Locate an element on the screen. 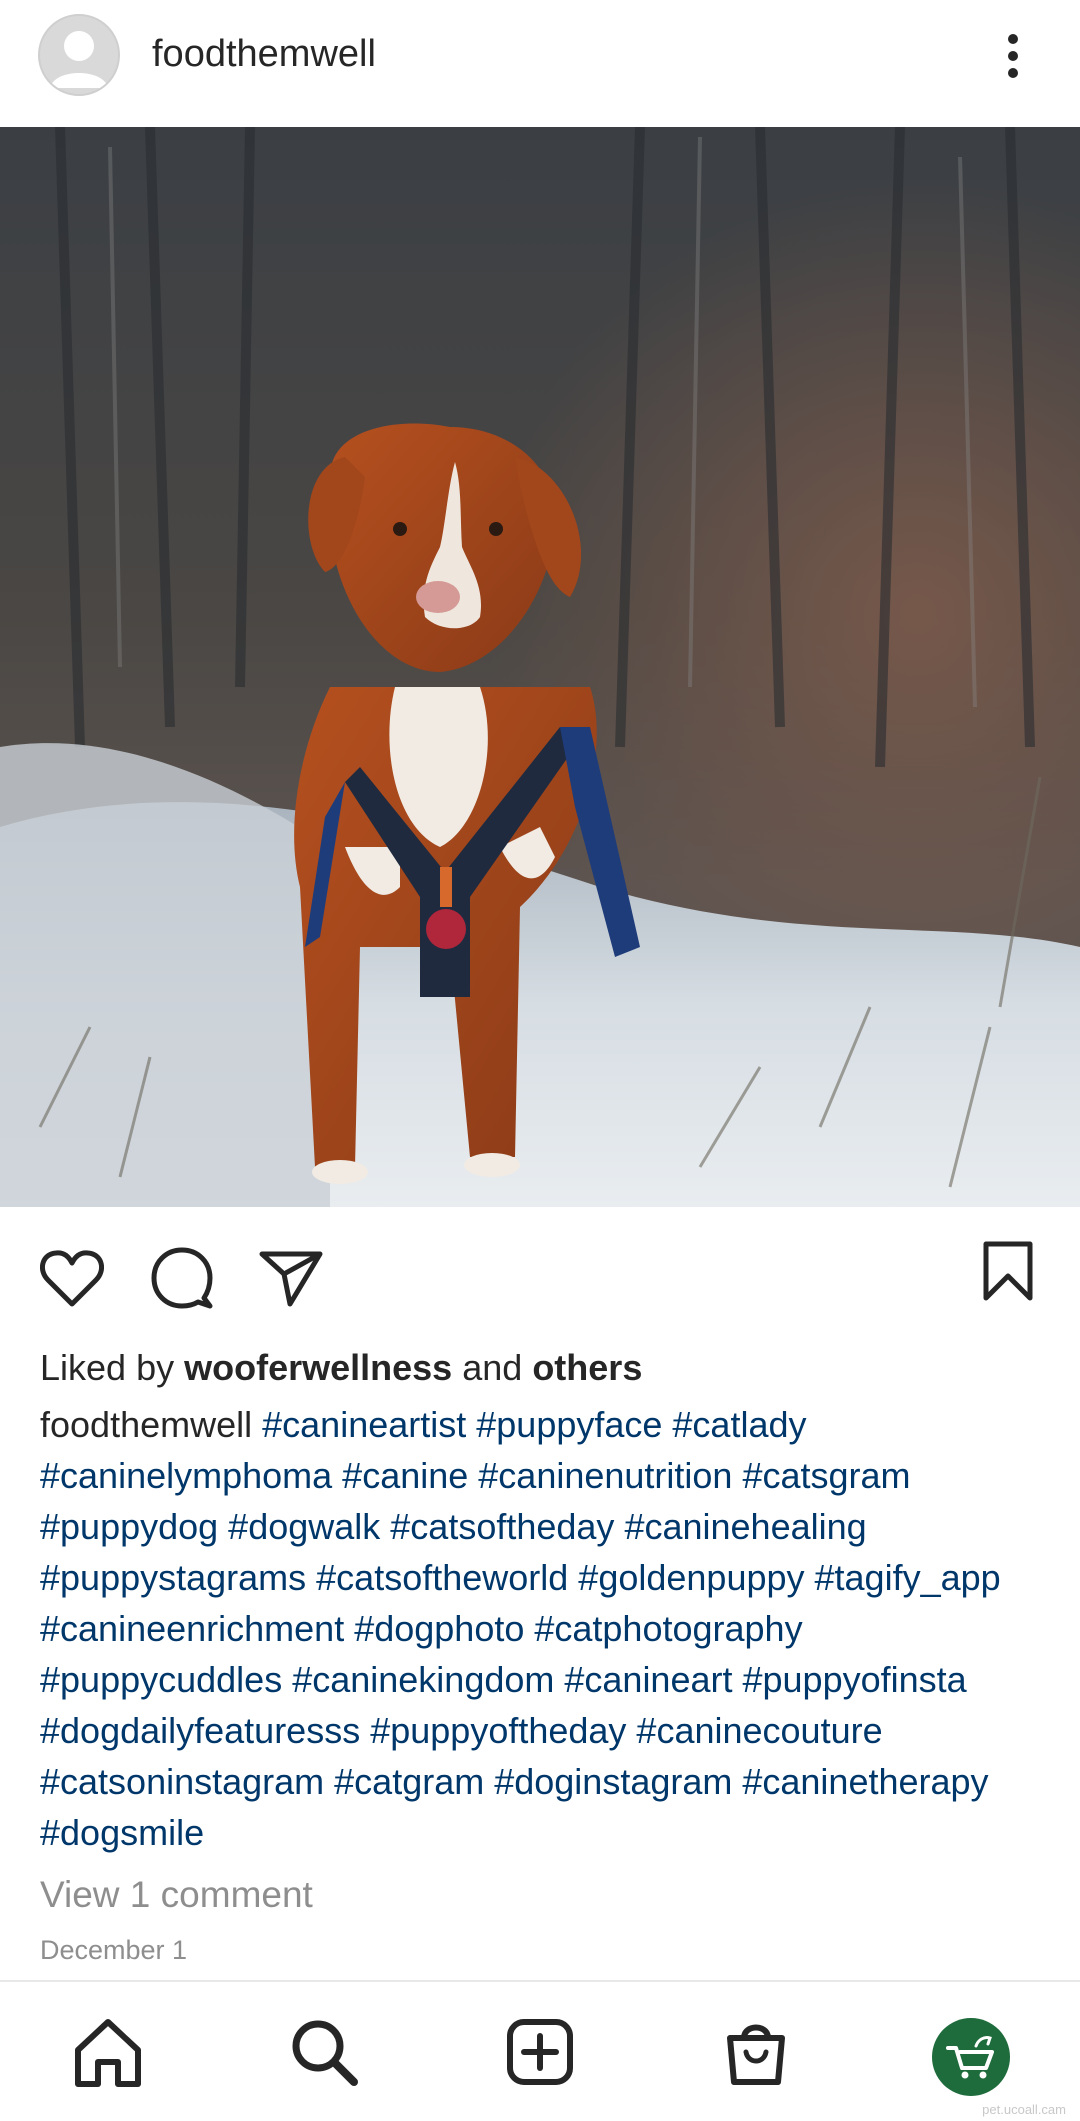 The width and height of the screenshot is (1080, 2121). shopping-bag-icon is located at coordinates (756, 2052).